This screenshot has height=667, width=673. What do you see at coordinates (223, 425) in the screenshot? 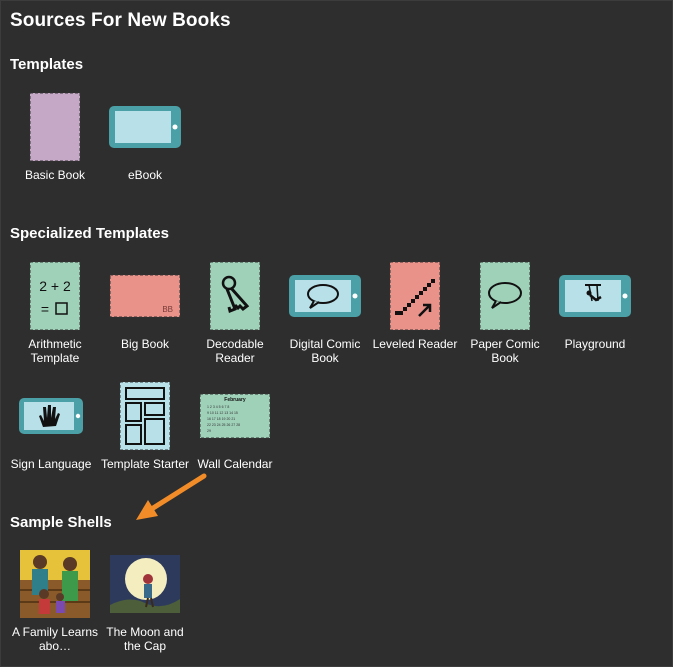
I see `svg-text: 22 23 24 25 26 27 28` at bounding box center [223, 425].